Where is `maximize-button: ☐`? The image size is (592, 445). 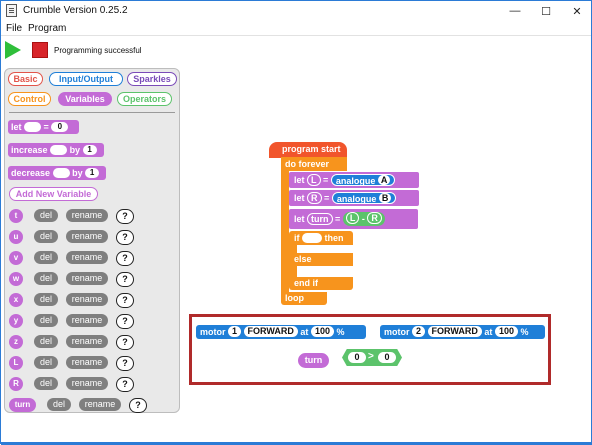 maximize-button: ☐ is located at coordinates (546, 11).